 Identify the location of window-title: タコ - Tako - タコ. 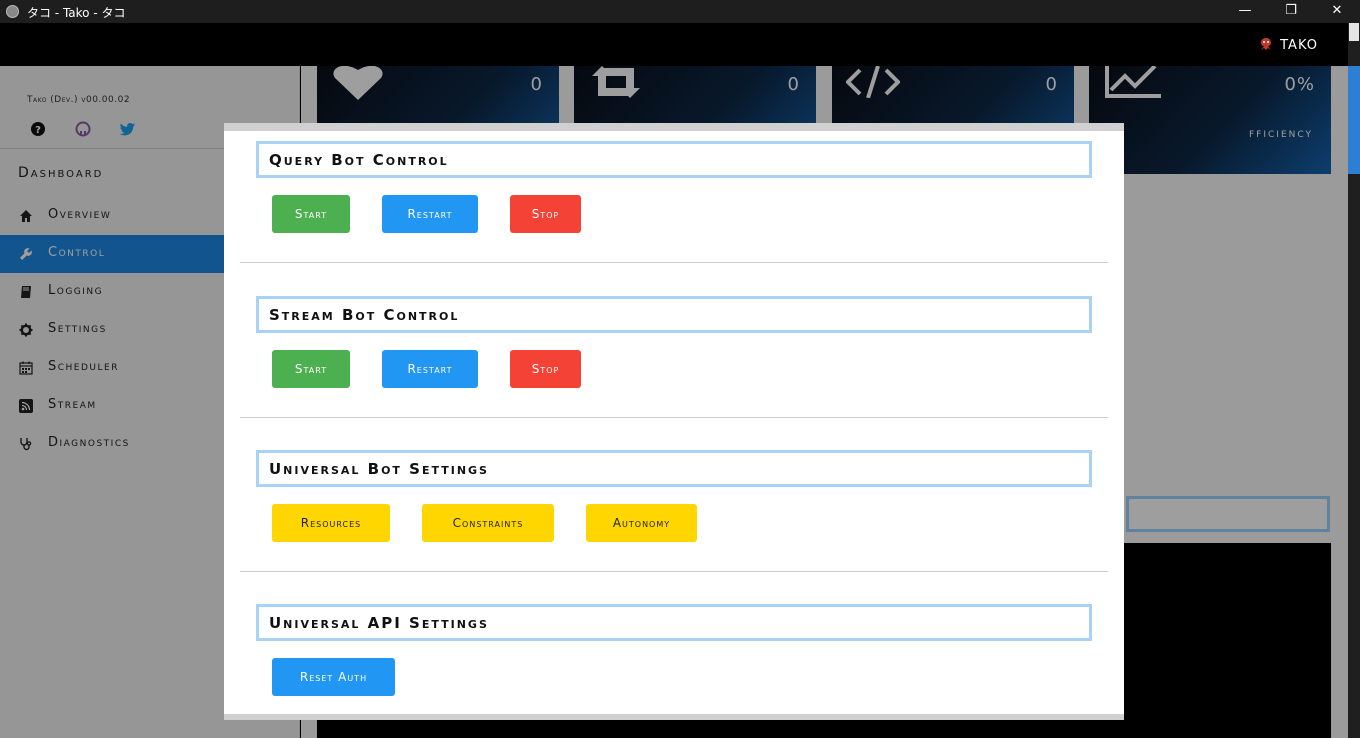
(76, 13).